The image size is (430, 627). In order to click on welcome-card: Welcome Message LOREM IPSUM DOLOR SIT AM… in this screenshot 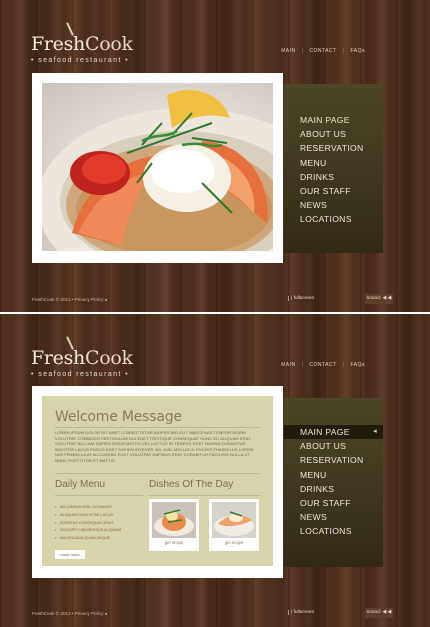, I will do `click(157, 481)`.